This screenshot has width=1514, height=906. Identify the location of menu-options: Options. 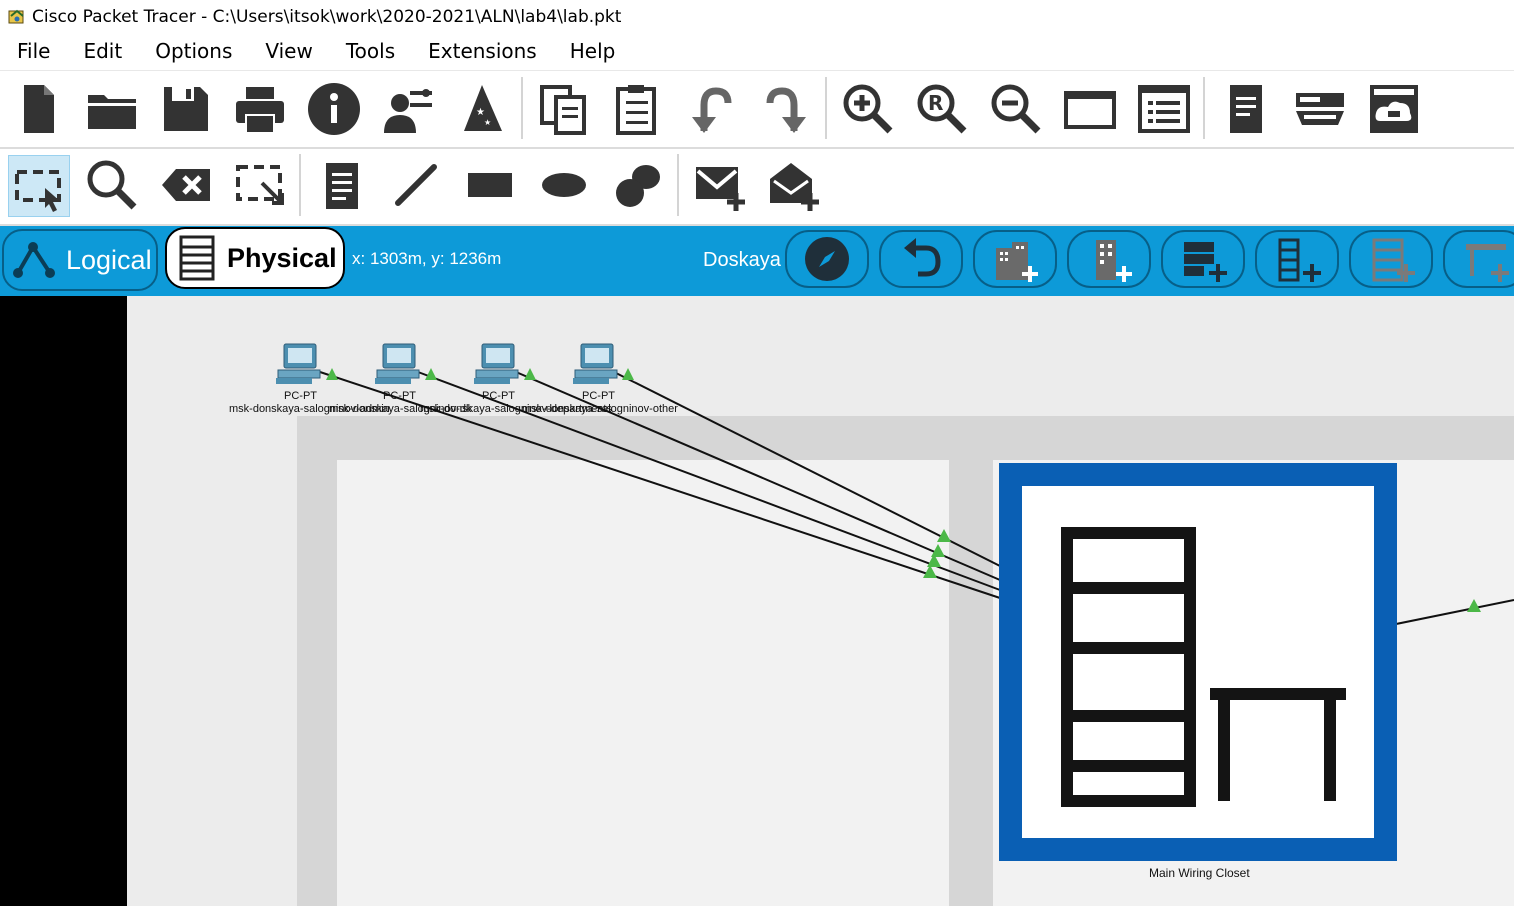
(193, 51).